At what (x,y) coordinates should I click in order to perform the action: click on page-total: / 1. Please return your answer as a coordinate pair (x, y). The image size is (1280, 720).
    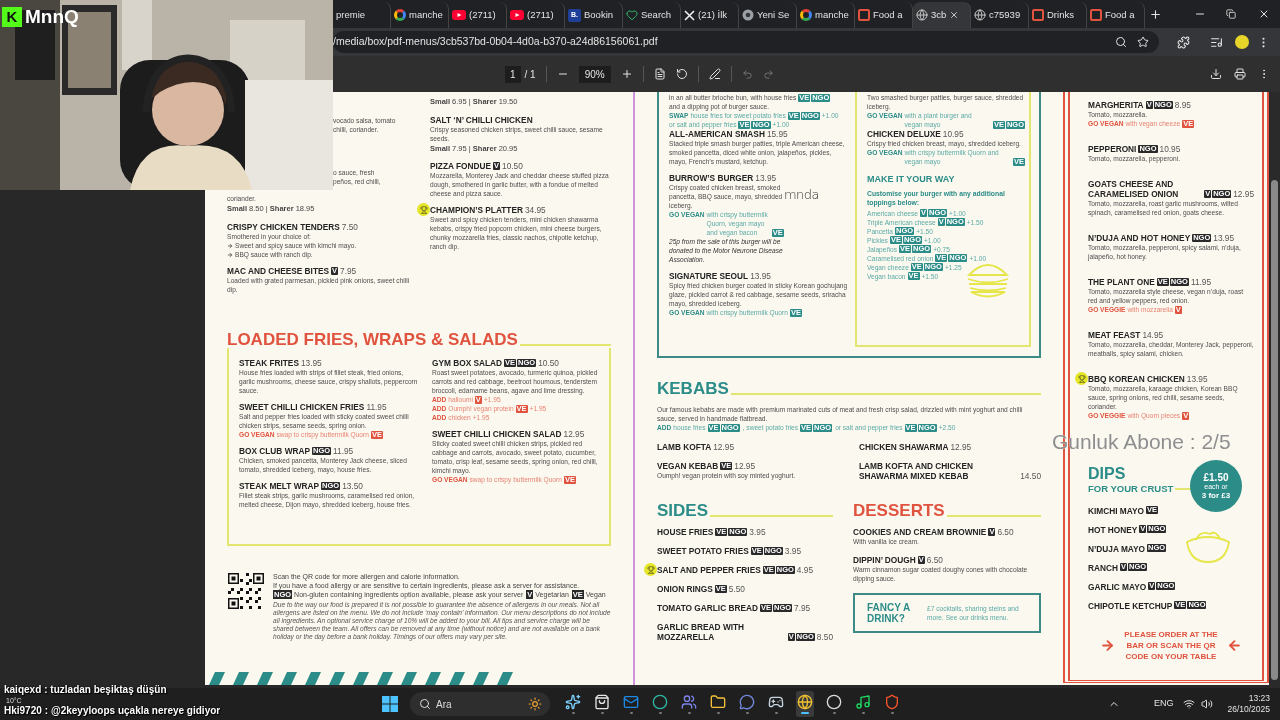
    Looking at the image, I should click on (530, 74).